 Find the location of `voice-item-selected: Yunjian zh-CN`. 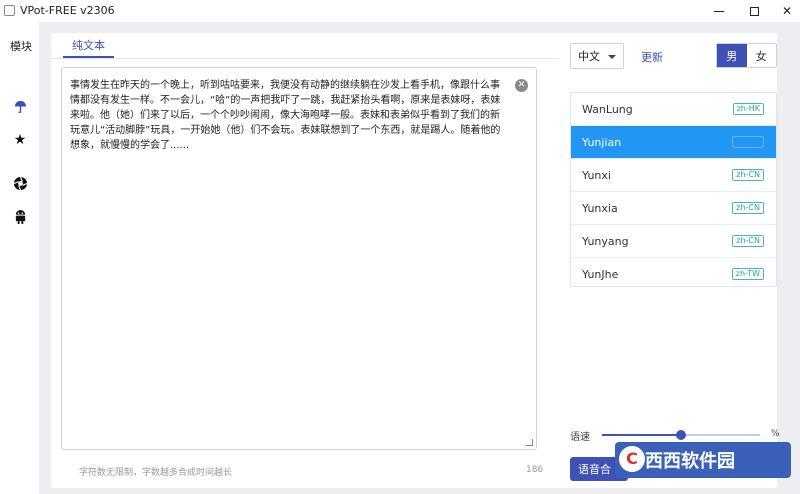

voice-item-selected: Yunjian zh-CN is located at coordinates (673, 142).